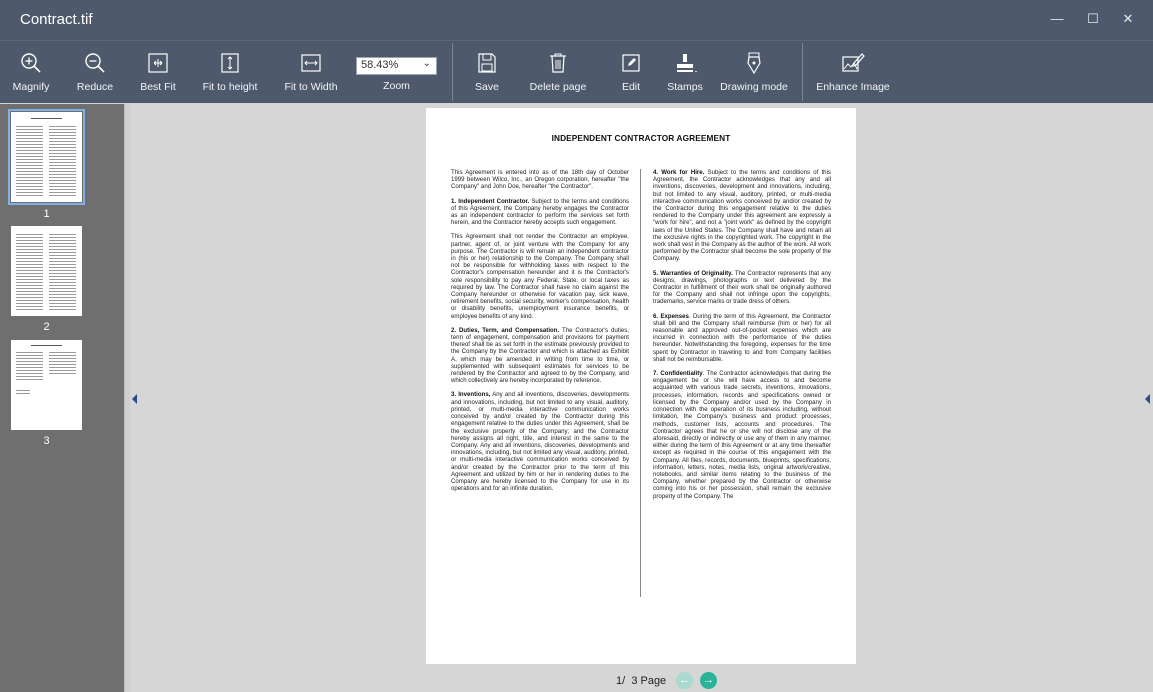  What do you see at coordinates (158, 63) in the screenshot?
I see `best-fit-icon` at bounding box center [158, 63].